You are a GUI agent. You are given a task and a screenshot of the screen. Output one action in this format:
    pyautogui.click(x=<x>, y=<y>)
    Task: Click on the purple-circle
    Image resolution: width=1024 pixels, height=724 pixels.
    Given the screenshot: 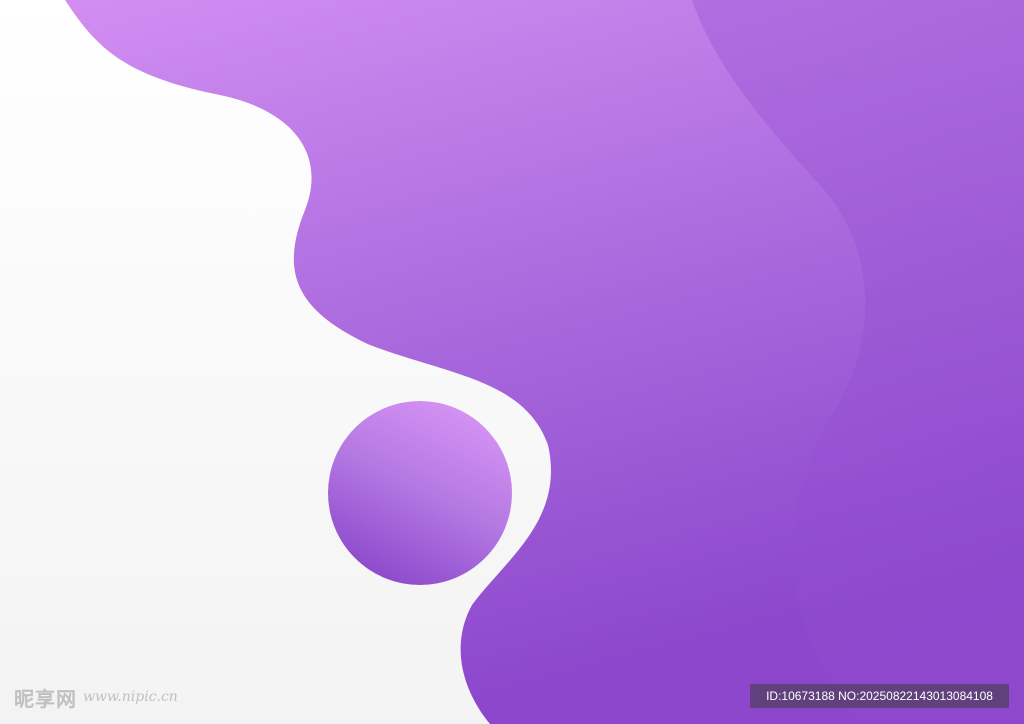 What is the action you would take?
    pyautogui.click(x=420, y=493)
    